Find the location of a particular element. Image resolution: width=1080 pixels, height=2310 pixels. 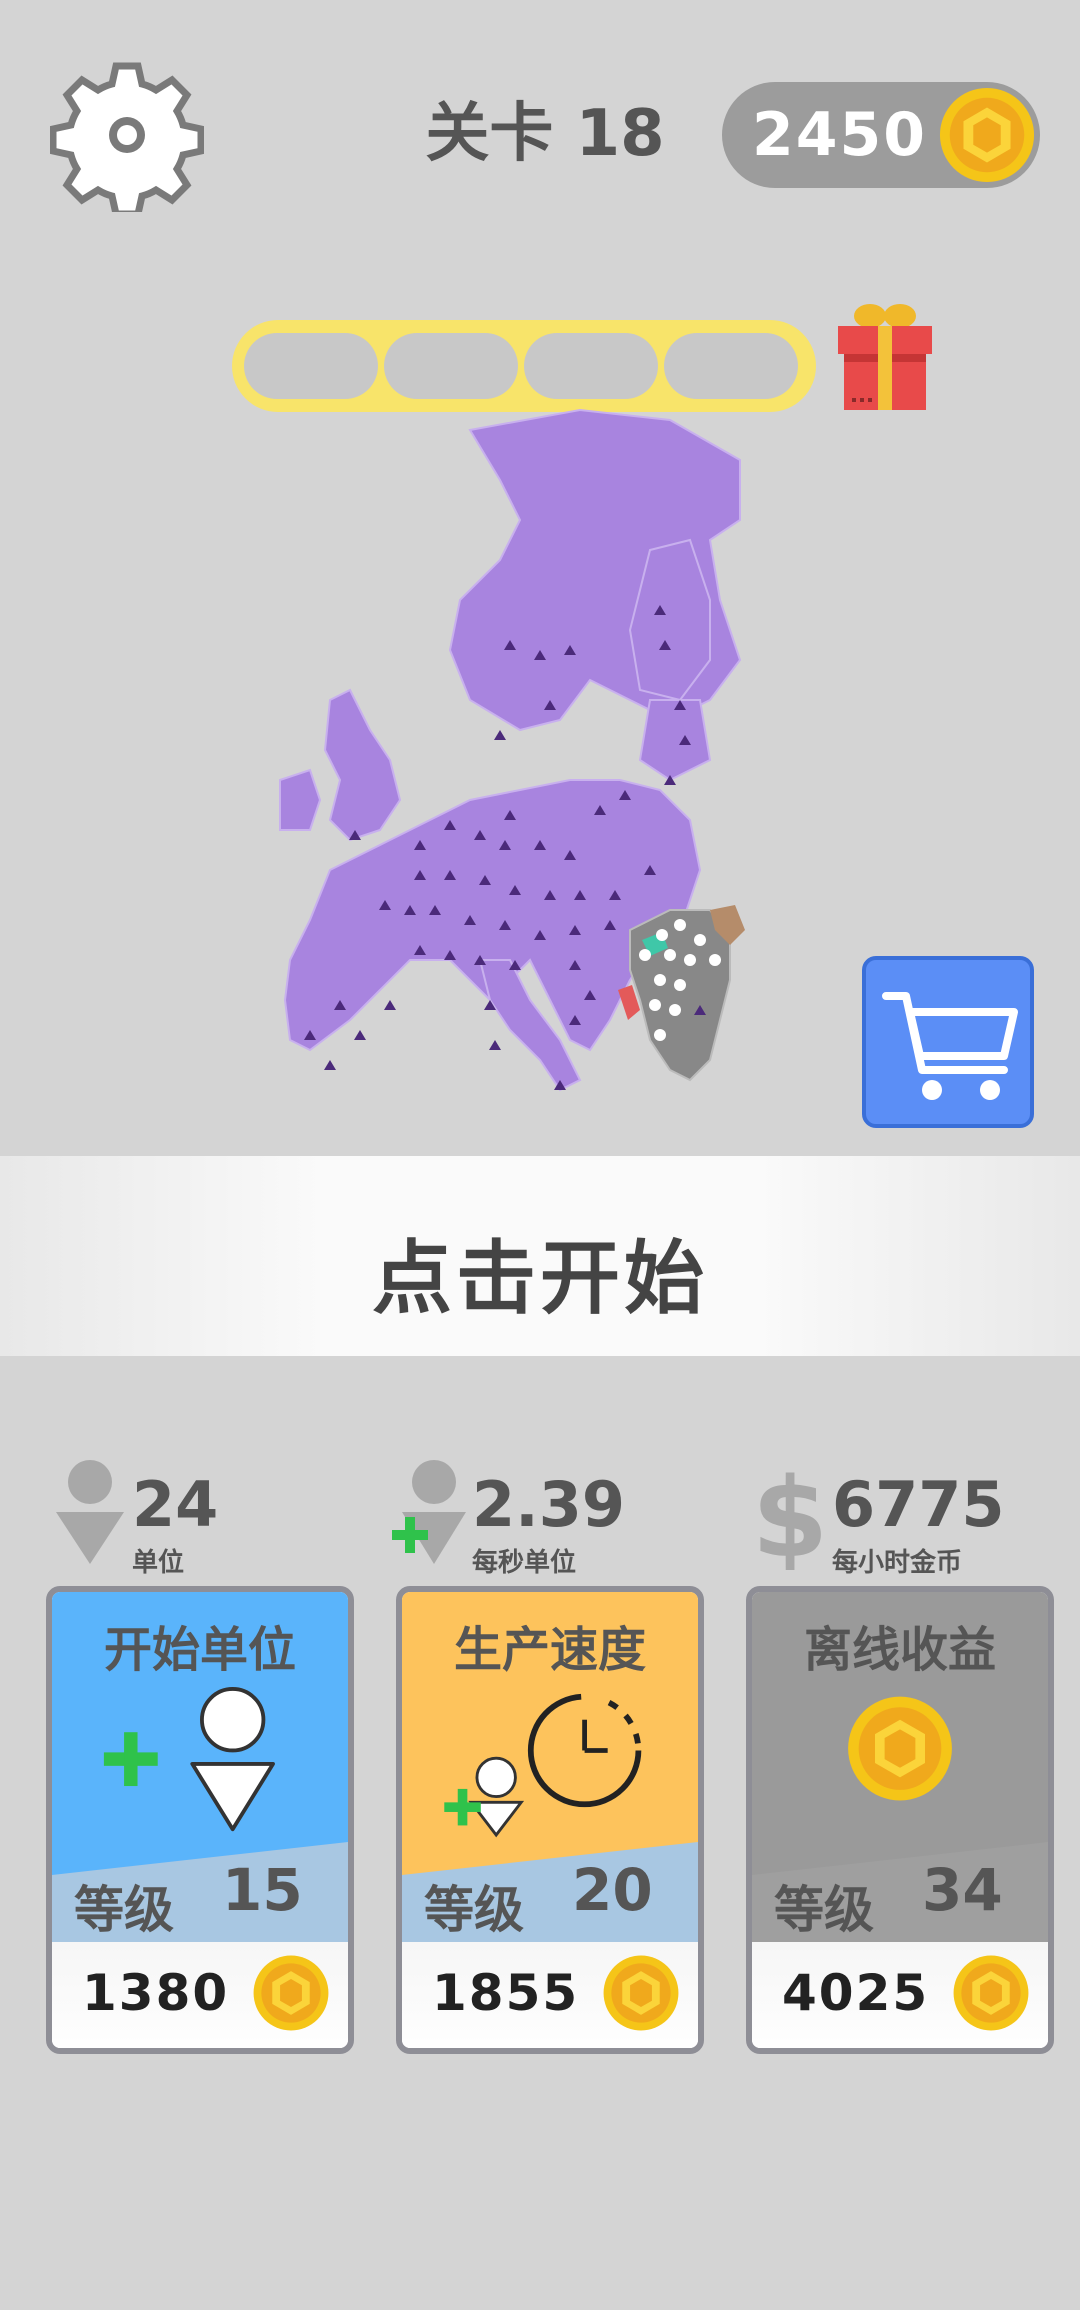

card-level-value: 15 is located at coordinates (262, 1890).